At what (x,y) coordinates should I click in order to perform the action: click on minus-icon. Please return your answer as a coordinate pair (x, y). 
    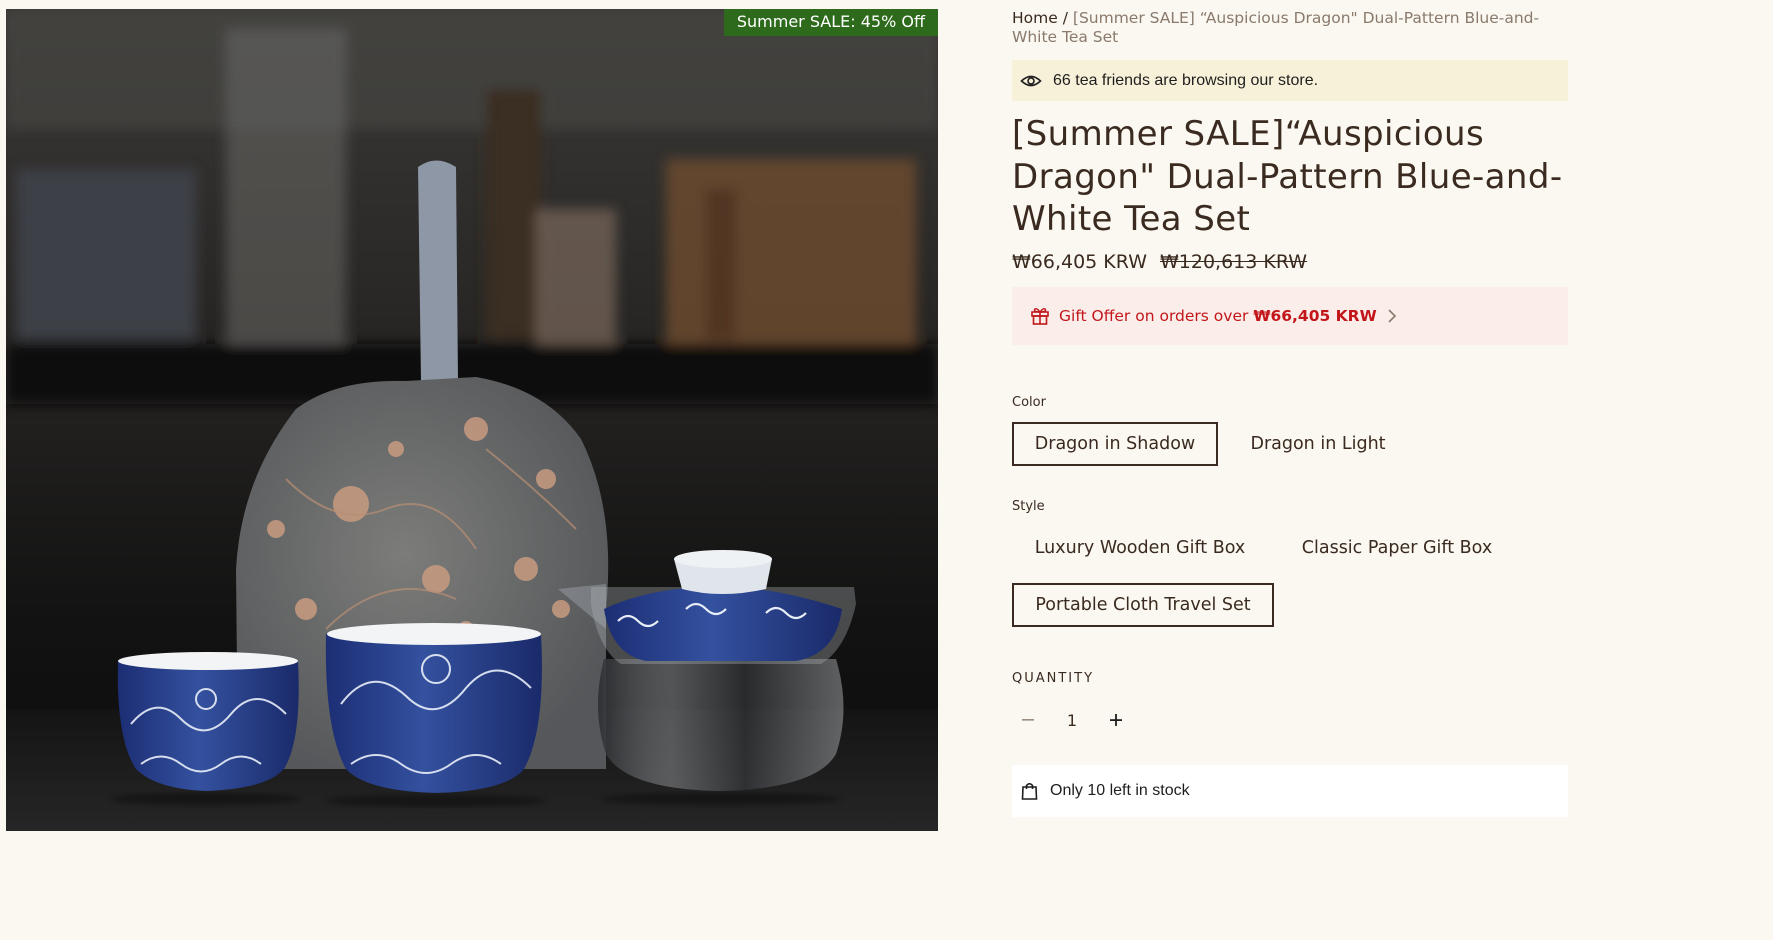
    Looking at the image, I should click on (1028, 720).